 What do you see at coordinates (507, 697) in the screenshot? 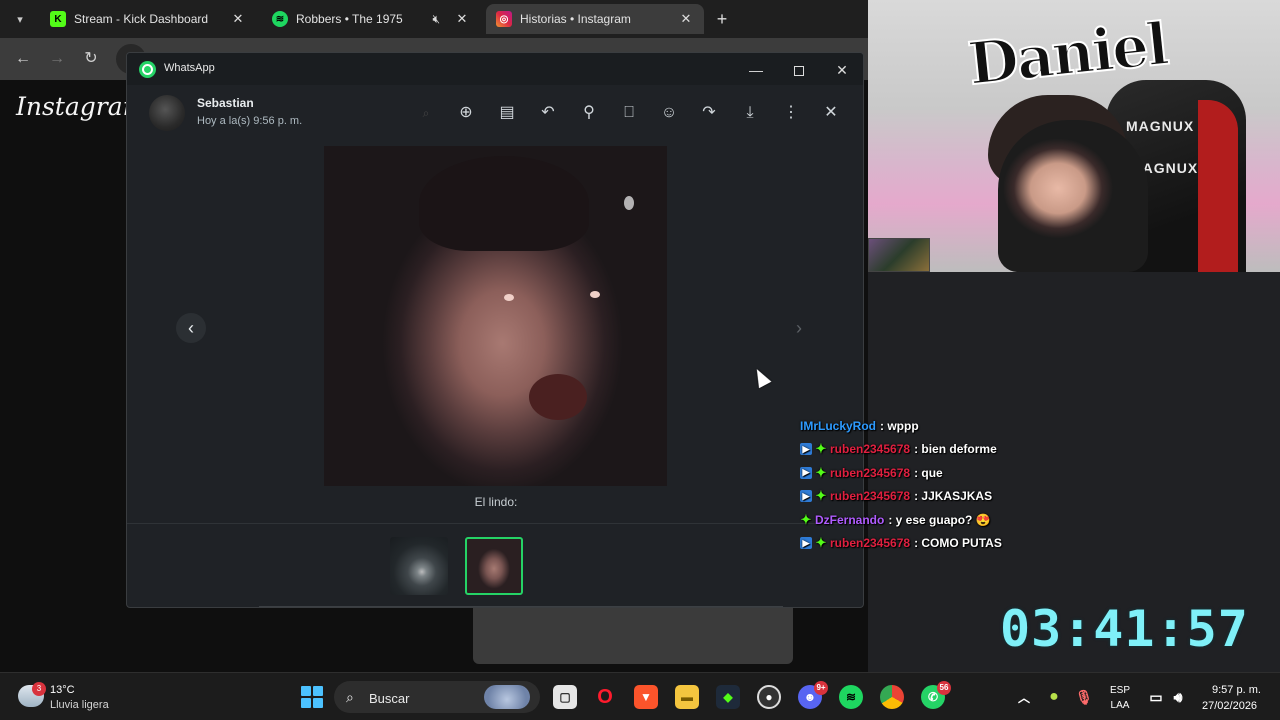
I see `search-highlight-icon` at bounding box center [507, 697].